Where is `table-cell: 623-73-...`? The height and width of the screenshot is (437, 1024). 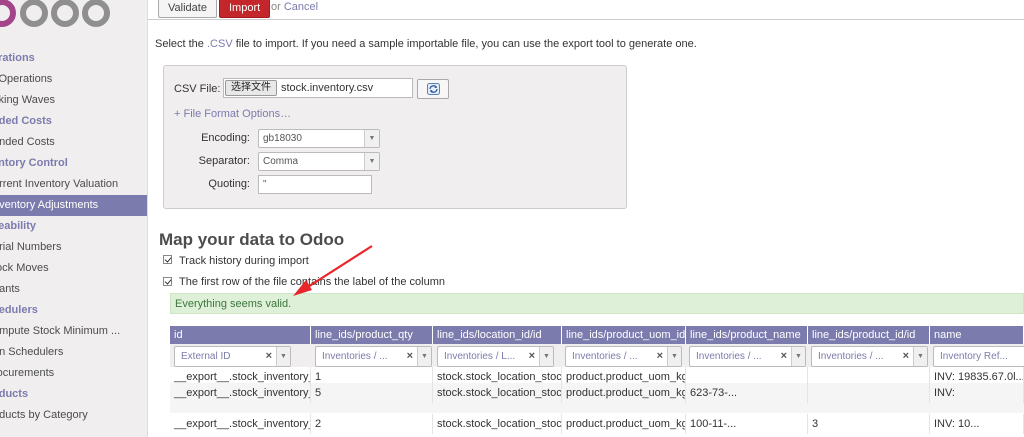
table-cell: 623-73-... is located at coordinates (747, 393).